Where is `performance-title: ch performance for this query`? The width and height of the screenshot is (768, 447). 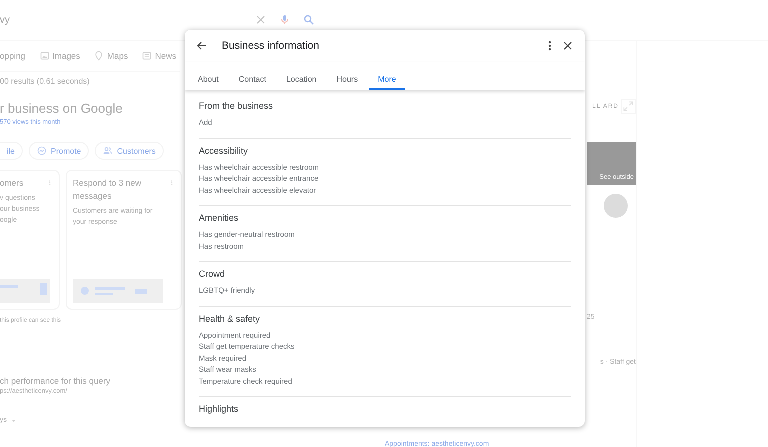
performance-title: ch performance for this query is located at coordinates (55, 381).